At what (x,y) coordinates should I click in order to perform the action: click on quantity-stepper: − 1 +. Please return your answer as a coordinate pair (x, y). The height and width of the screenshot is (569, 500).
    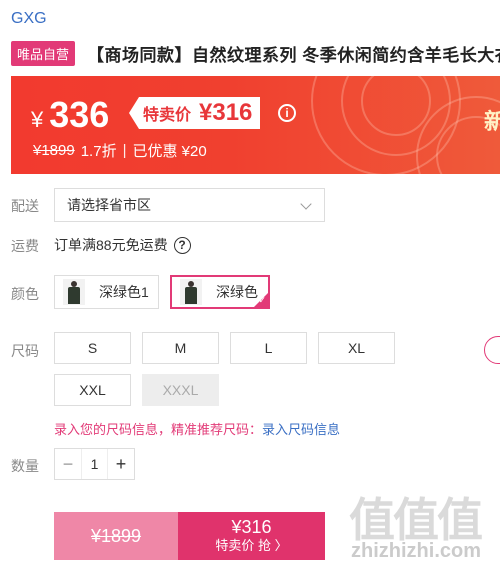
    Looking at the image, I should click on (94, 464).